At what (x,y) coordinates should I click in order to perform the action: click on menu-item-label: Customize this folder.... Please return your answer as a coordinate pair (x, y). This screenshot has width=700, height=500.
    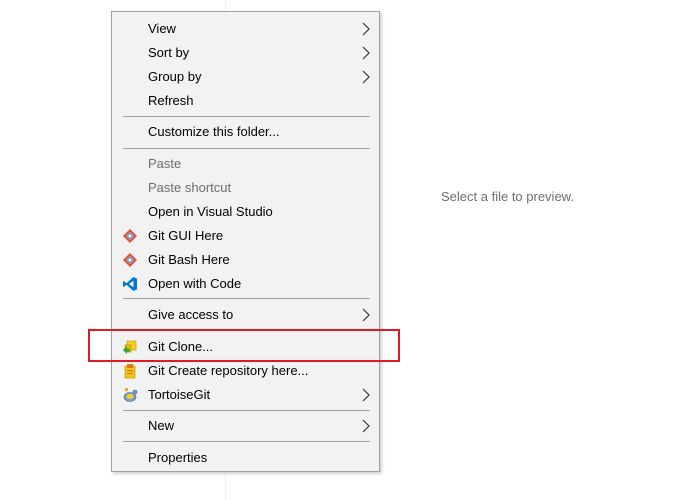
    Looking at the image, I should click on (214, 131).